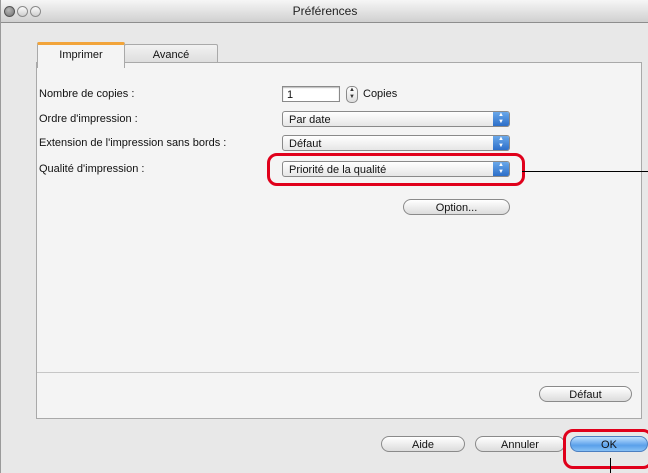 The image size is (648, 473). I want to click on borderless-extension-label: Extension de l'impression sans bords :, so click(133, 143).